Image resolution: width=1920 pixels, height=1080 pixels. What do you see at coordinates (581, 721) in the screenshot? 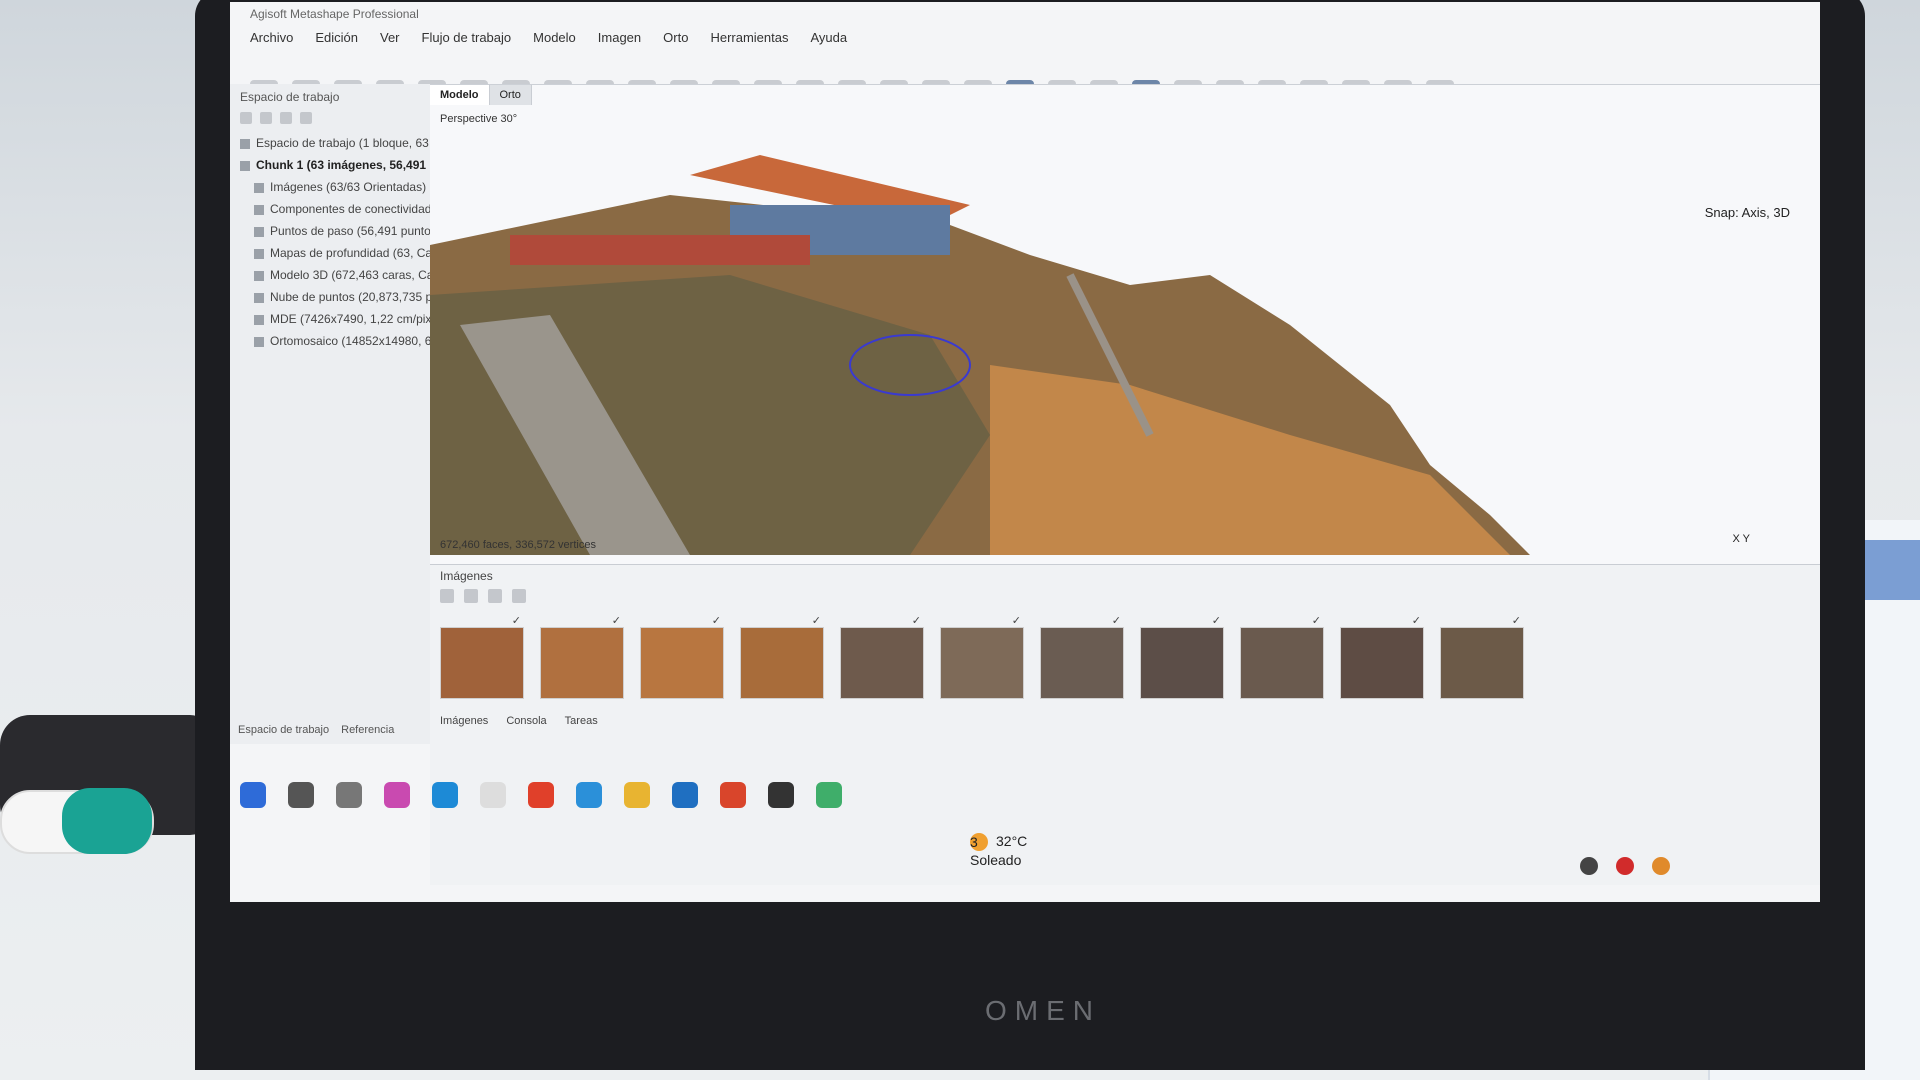
I see `tab-tasks: Tareas` at bounding box center [581, 721].